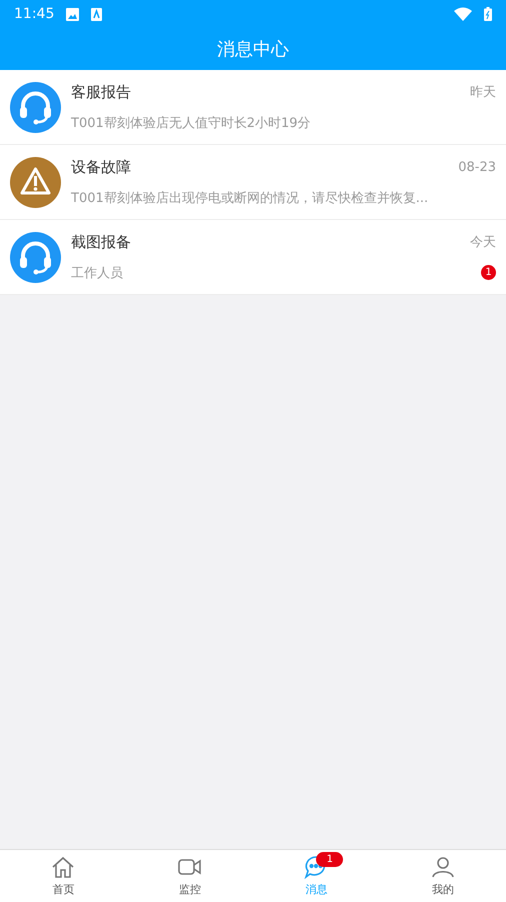 The image size is (506, 902). What do you see at coordinates (253, 49) in the screenshot?
I see `page-title: 消息中心` at bounding box center [253, 49].